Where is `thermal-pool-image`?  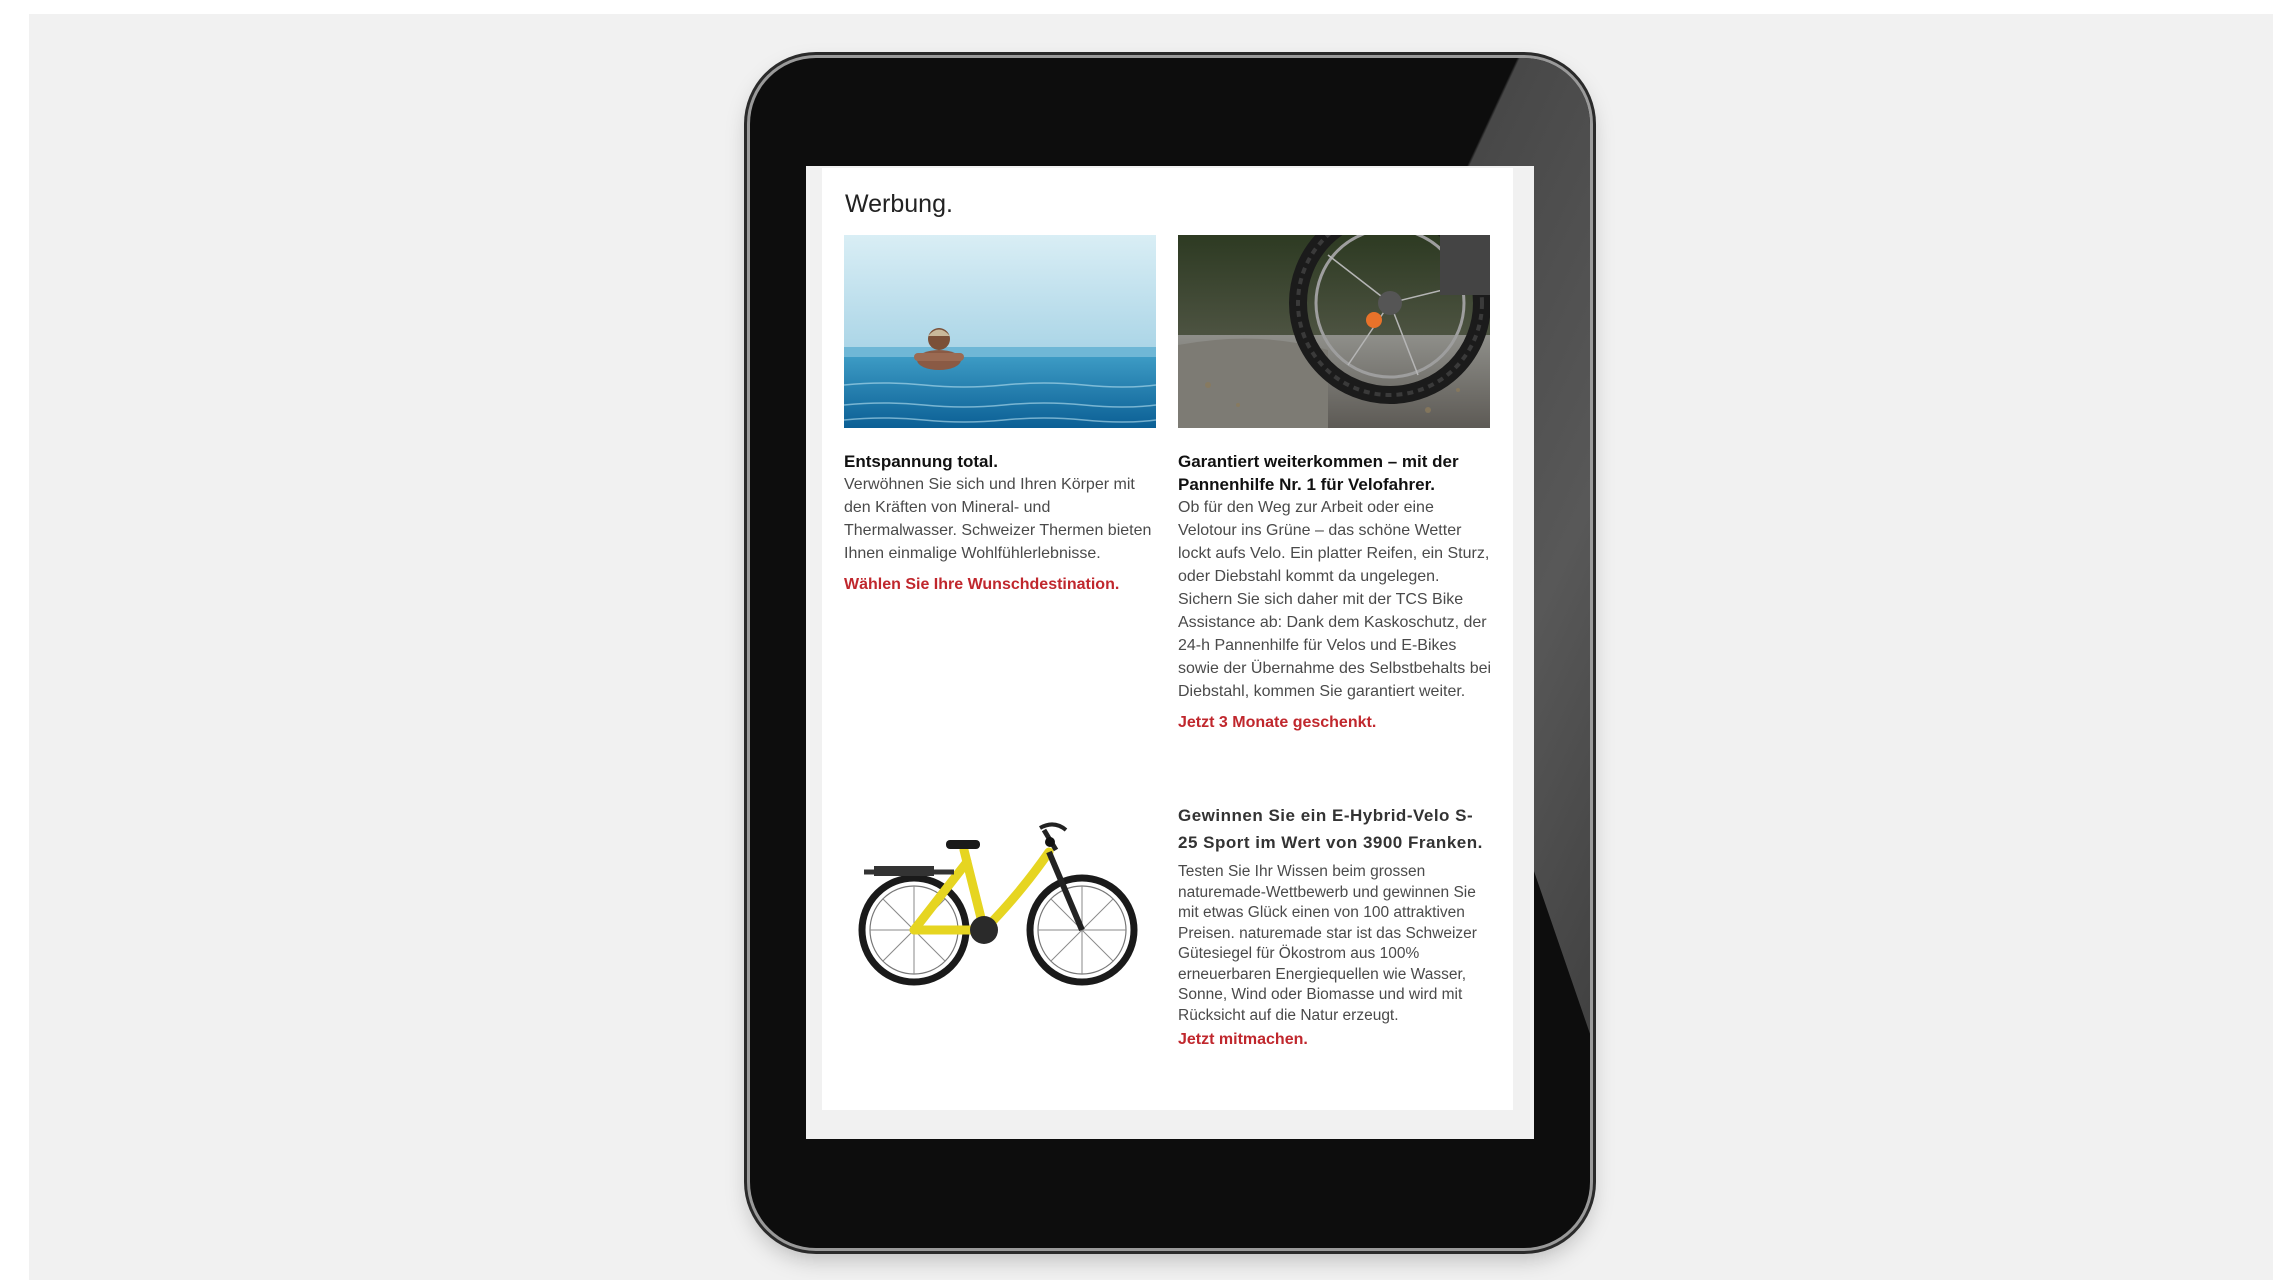
thermal-pool-image is located at coordinates (1000, 331).